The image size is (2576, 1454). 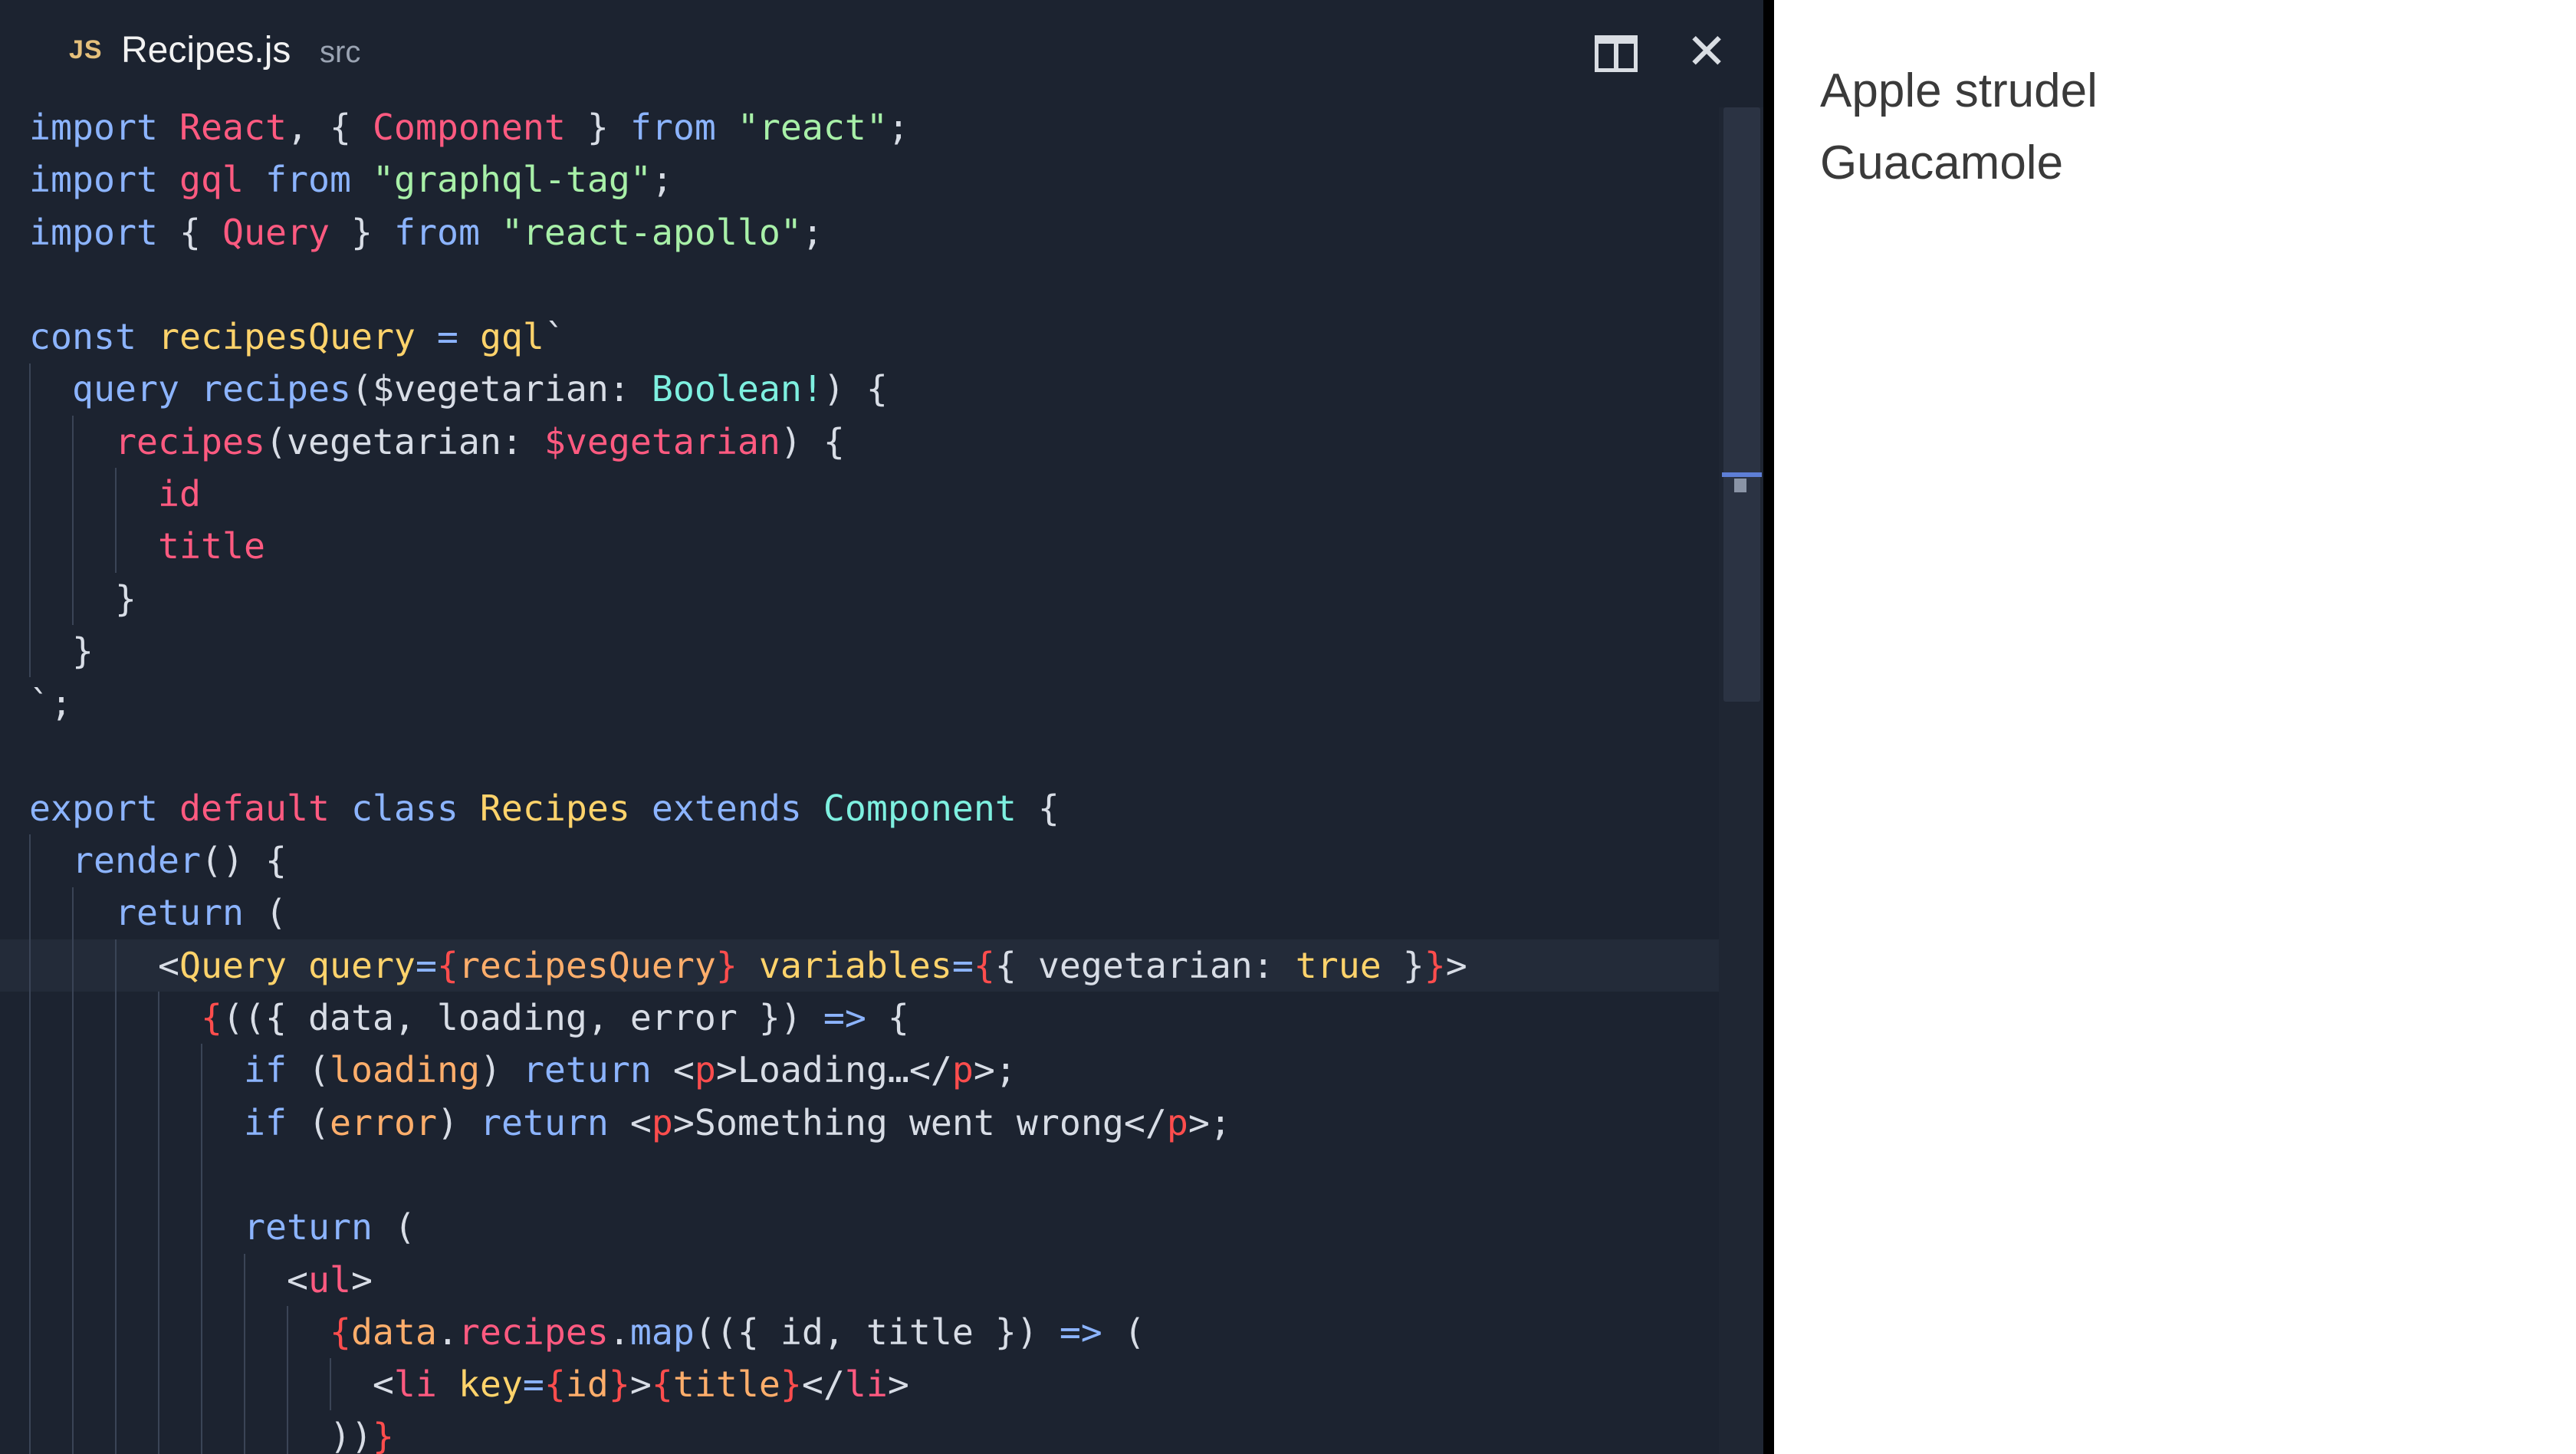 I want to click on code-line: const recipesQuery = gql`, so click(x=872, y=337).